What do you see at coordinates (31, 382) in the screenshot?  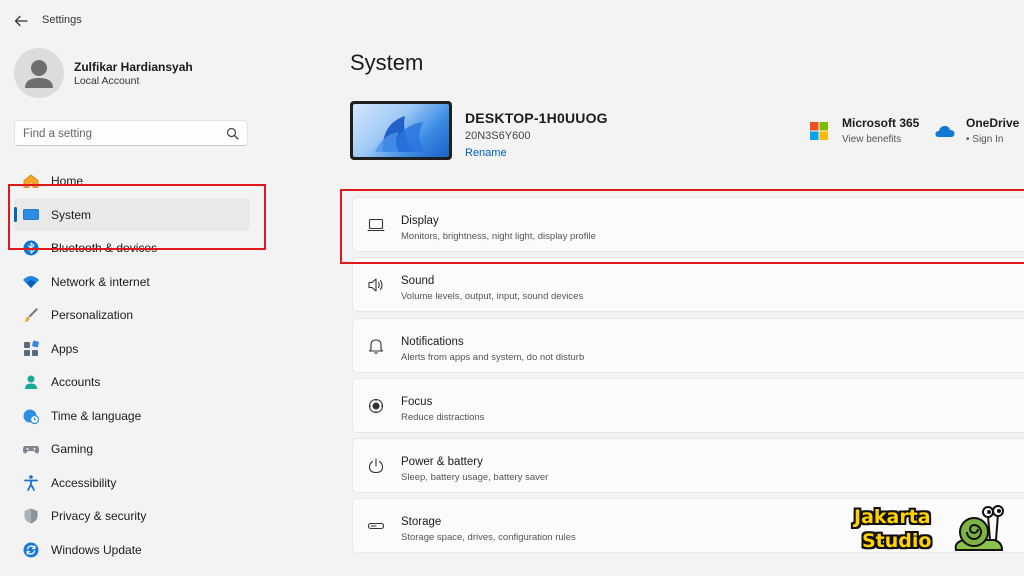 I see `person-icon` at bounding box center [31, 382].